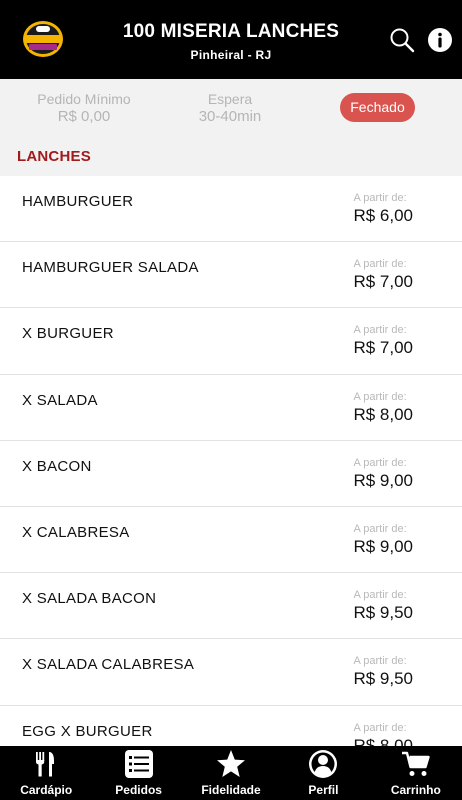 The image size is (462, 800). I want to click on menu-item-name: X BURGUER, so click(68, 334).